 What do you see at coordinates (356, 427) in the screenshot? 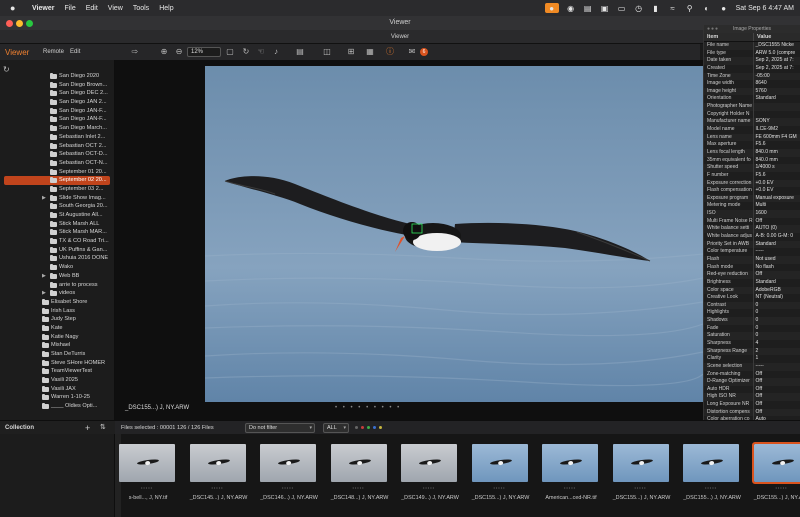
I see `color-dot-none` at bounding box center [356, 427].